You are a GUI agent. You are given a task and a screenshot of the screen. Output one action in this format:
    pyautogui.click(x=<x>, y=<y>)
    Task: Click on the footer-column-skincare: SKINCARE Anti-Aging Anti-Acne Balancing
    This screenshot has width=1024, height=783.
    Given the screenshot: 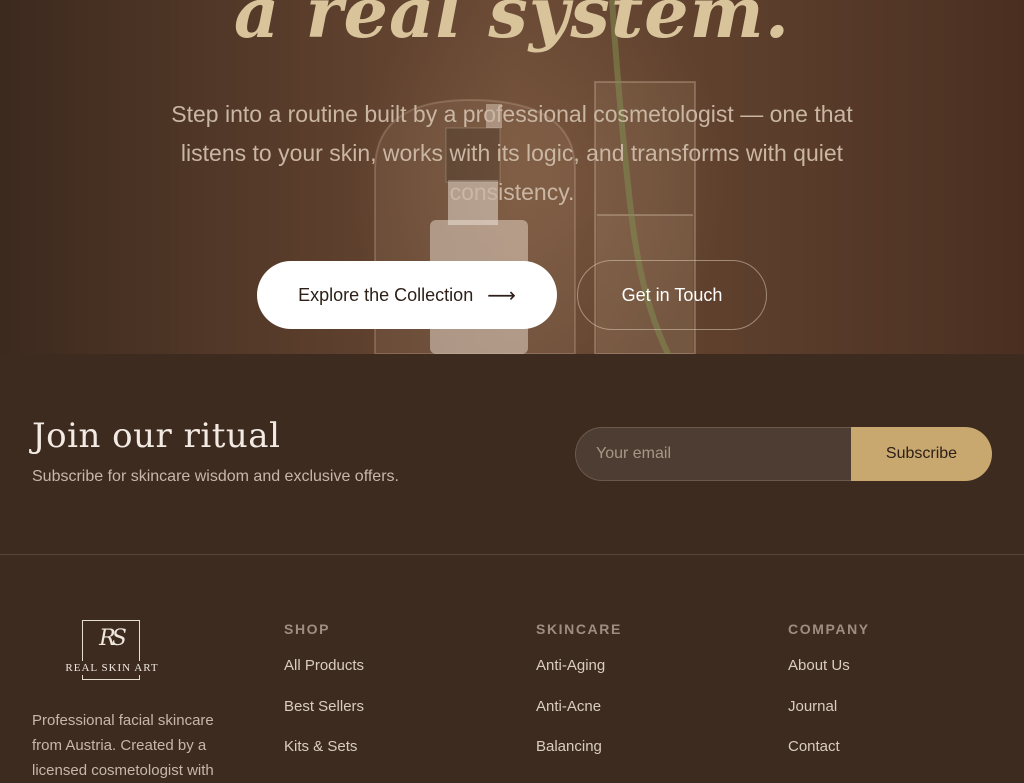 What is the action you would take?
    pyautogui.click(x=579, y=700)
    